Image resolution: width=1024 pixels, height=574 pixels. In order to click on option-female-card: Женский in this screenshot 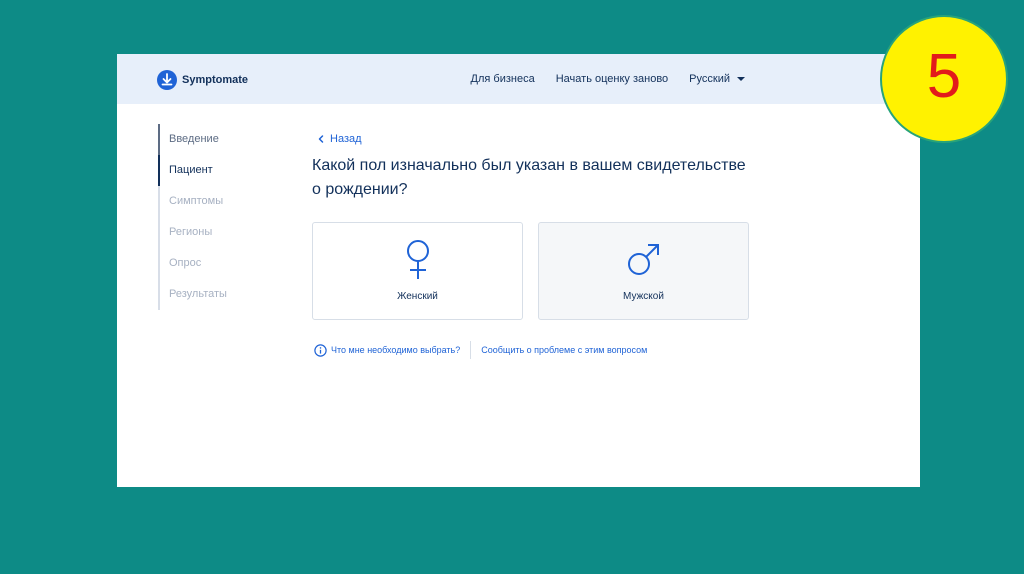, I will do `click(417, 271)`.